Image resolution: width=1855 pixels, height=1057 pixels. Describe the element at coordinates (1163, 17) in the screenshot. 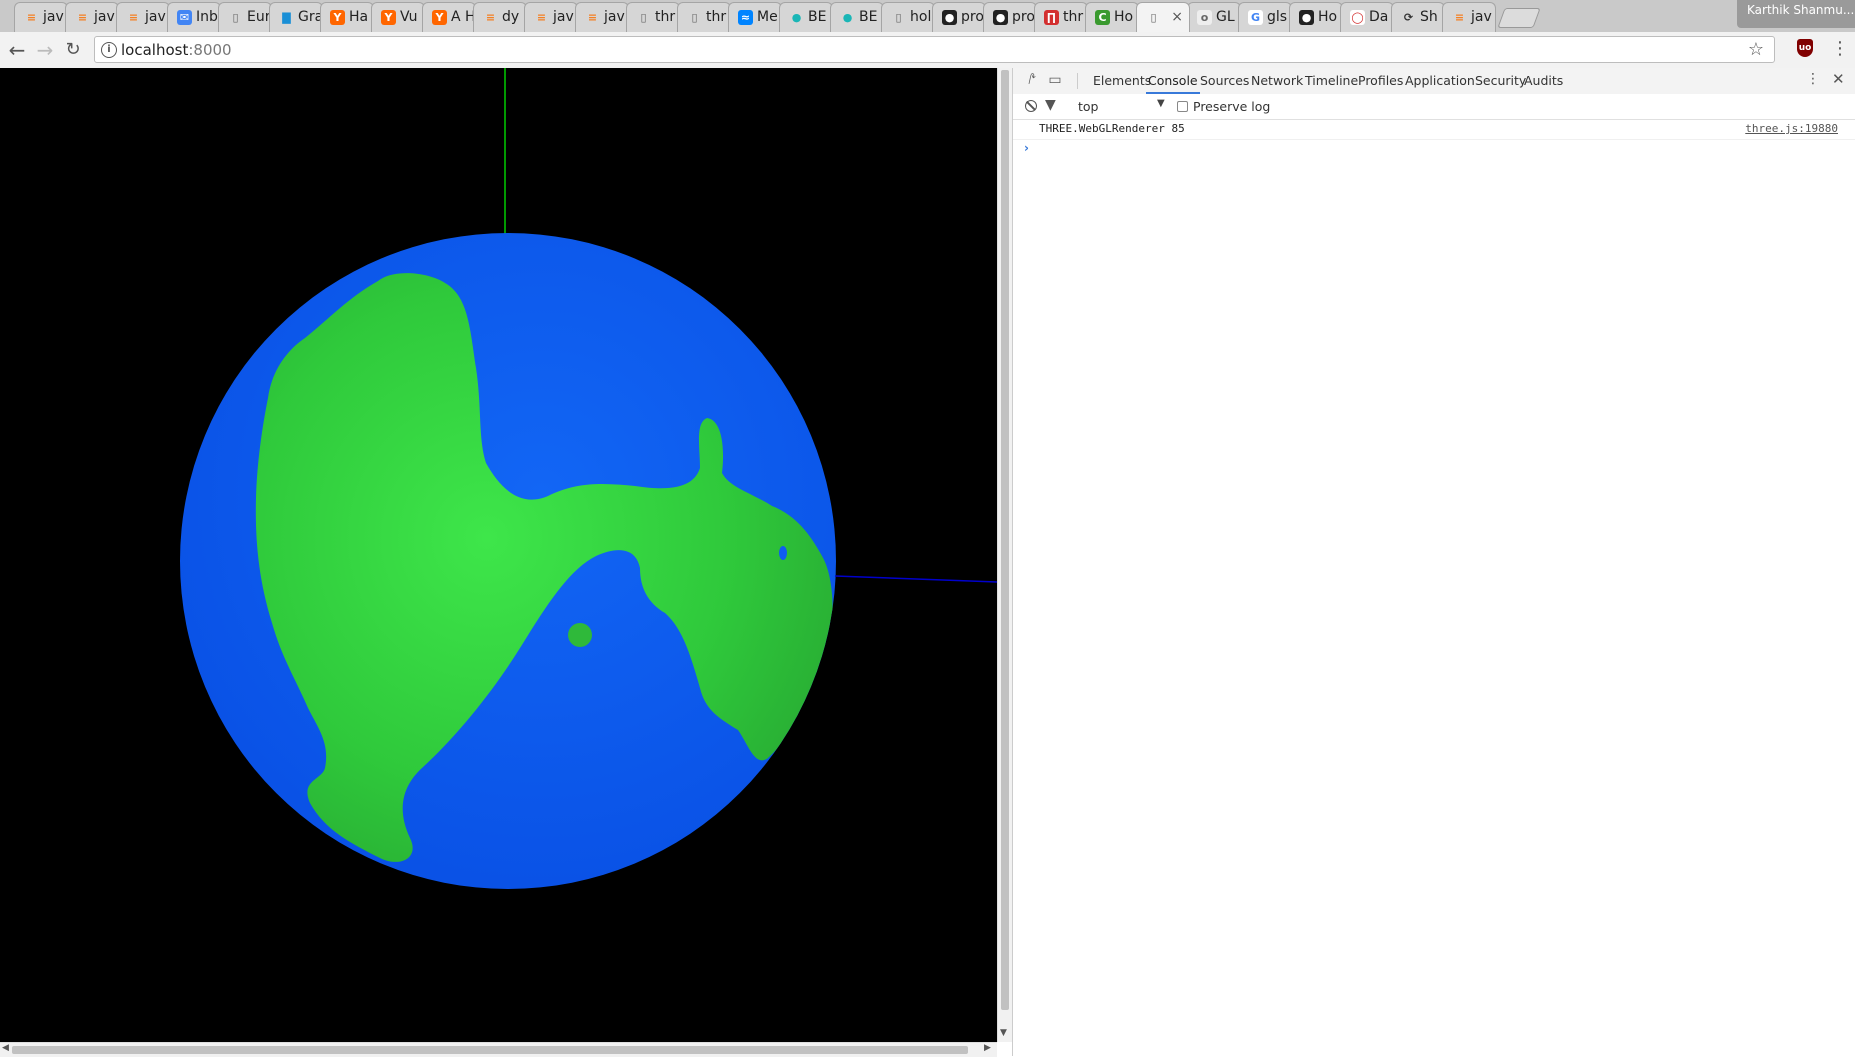

I see `browser-tab: ▯ ×` at that location.